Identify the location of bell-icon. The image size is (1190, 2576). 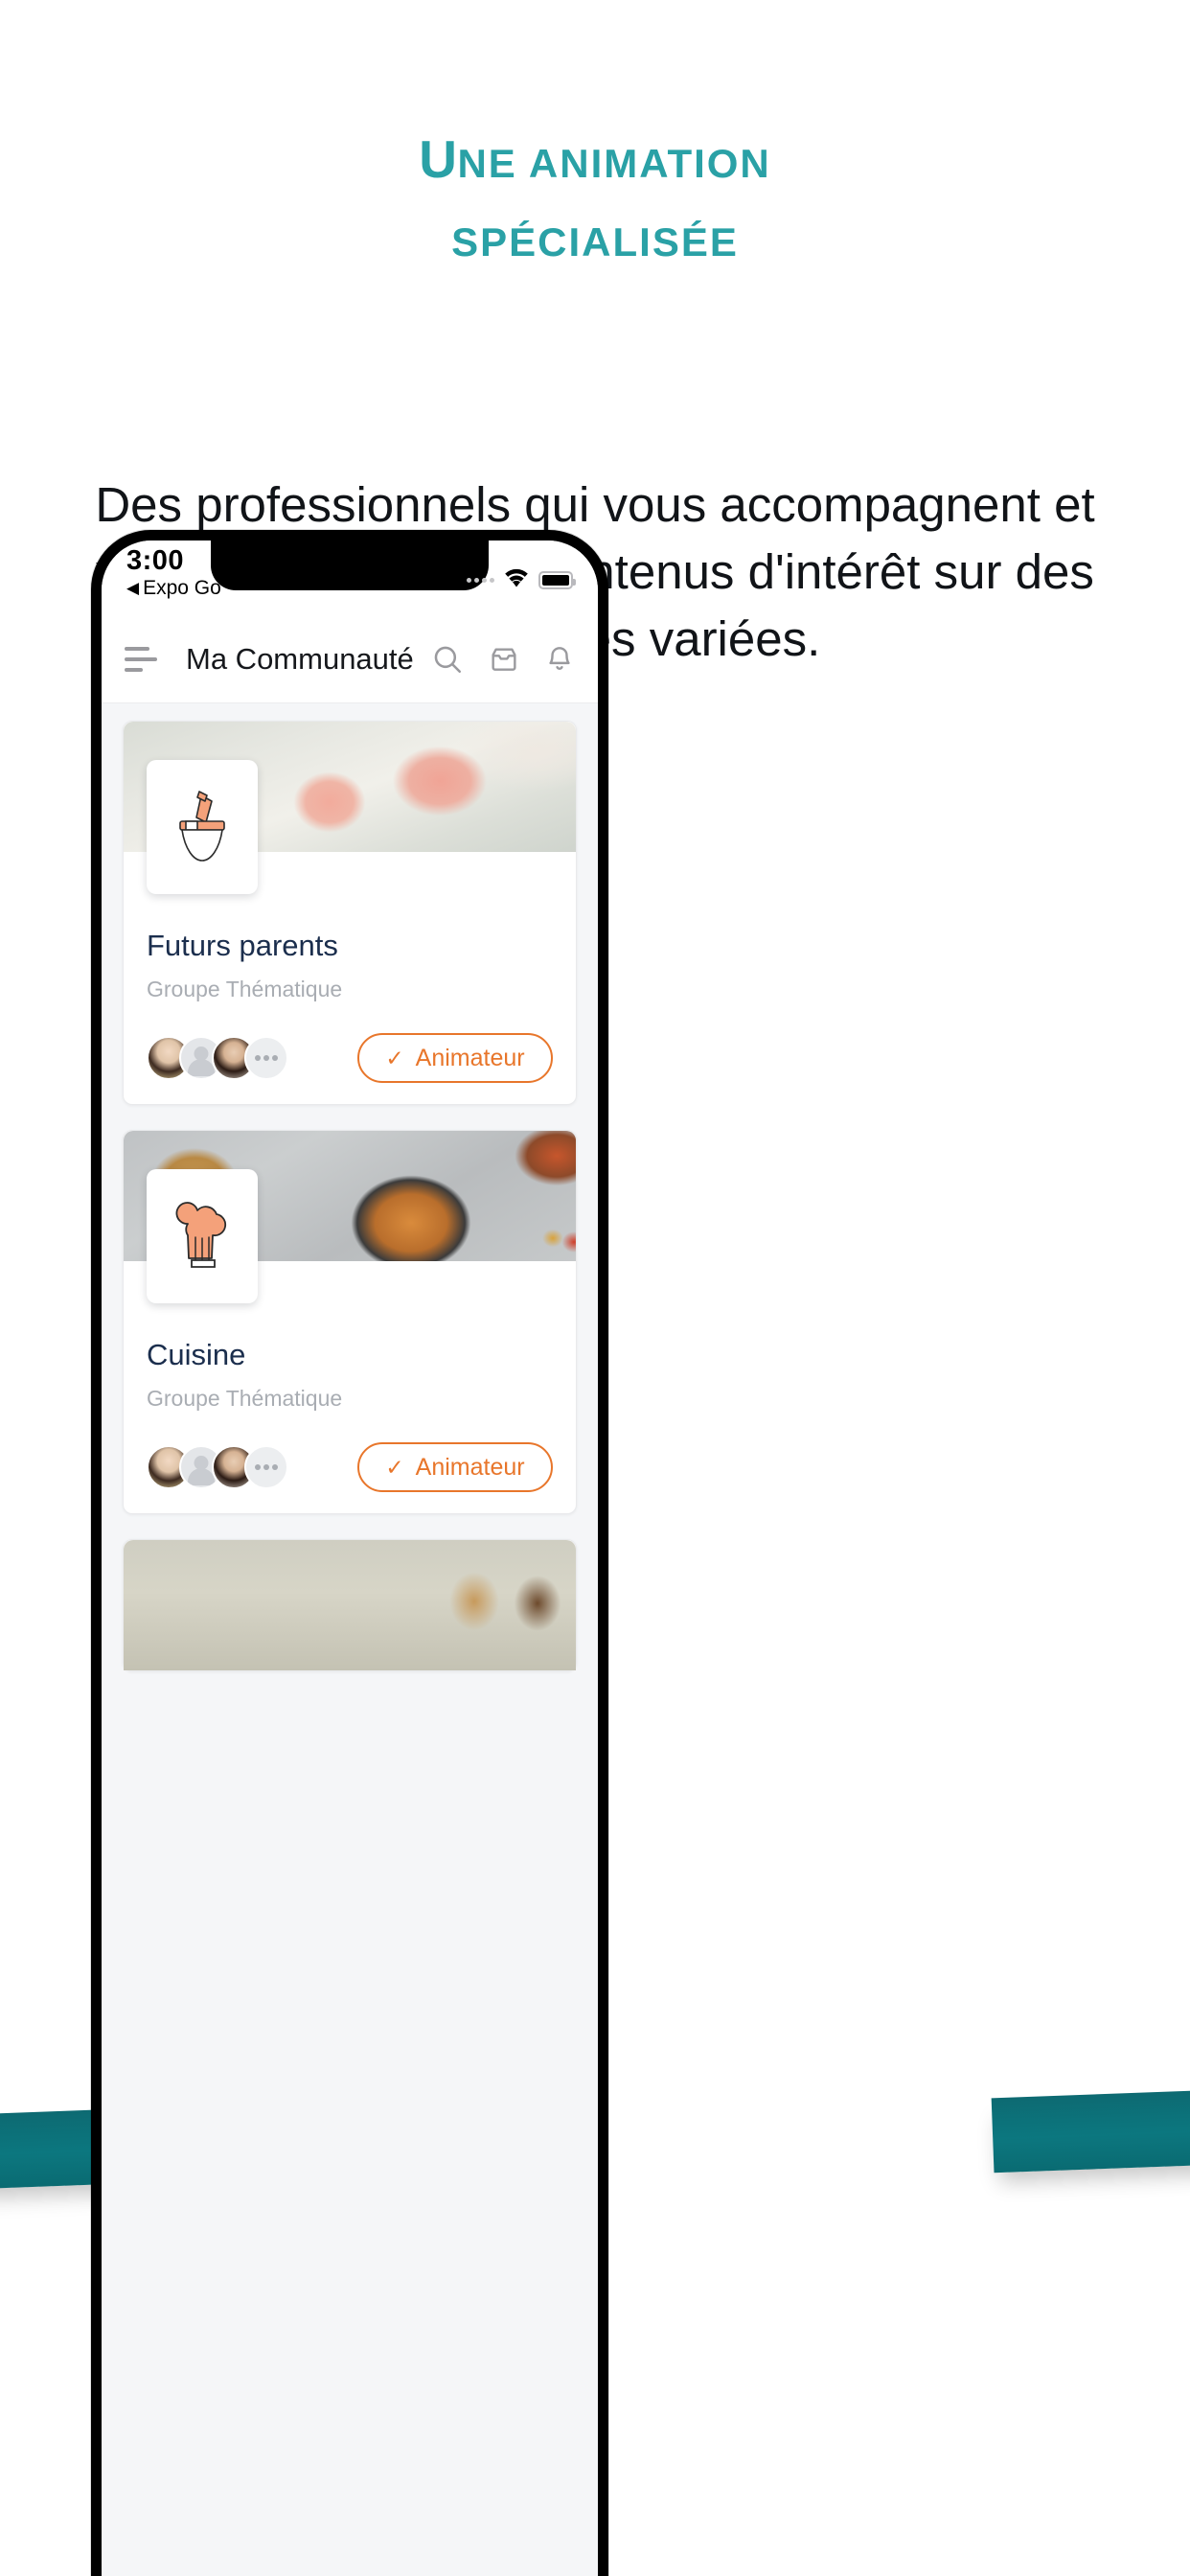
(559, 659).